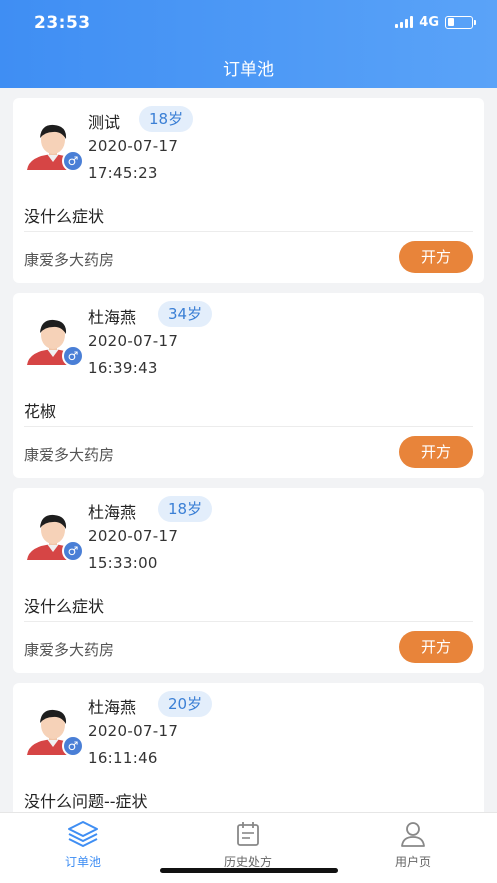 Image resolution: width=497 pixels, height=883 pixels. What do you see at coordinates (123, 173) in the screenshot?
I see `order-time: 17:45:23` at bounding box center [123, 173].